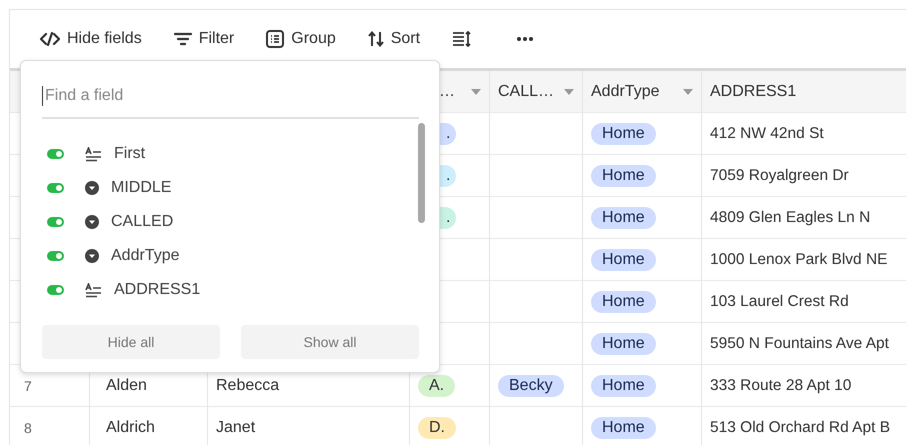 This screenshot has height=445, width=906. Describe the element at coordinates (28, 428) in the screenshot. I see `row-number: 8` at that location.